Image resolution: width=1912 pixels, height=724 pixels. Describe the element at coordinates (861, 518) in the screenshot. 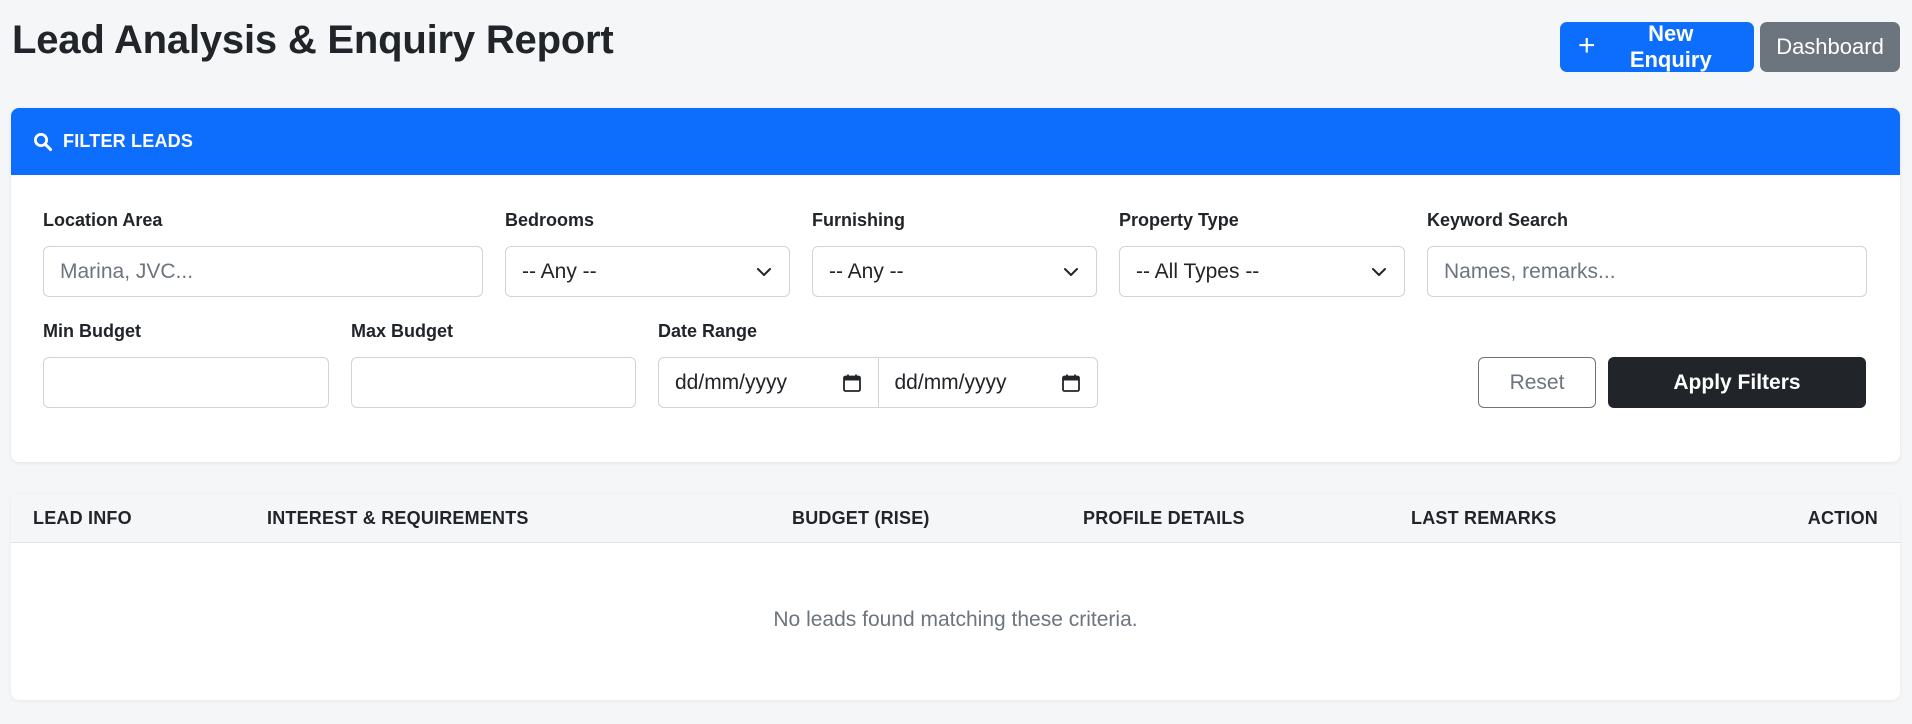

I see `column-header-budget: BUDGET (RISE)` at that location.